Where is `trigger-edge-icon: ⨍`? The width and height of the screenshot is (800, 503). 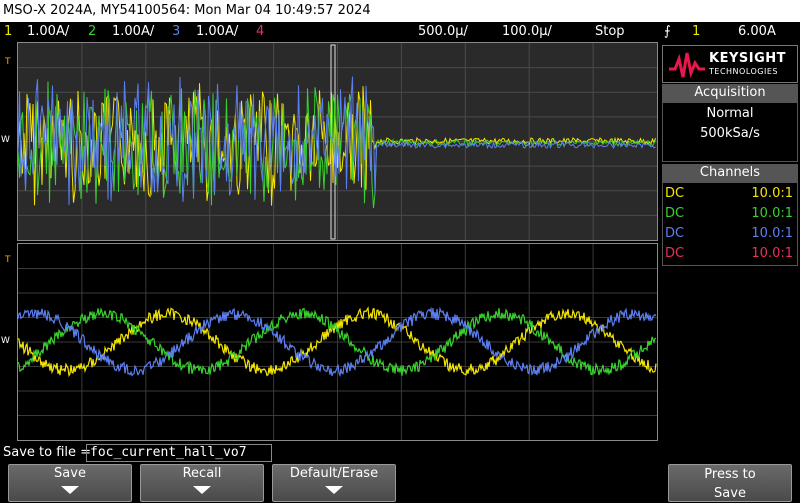
trigger-edge-icon: ⨍ is located at coordinates (667, 31).